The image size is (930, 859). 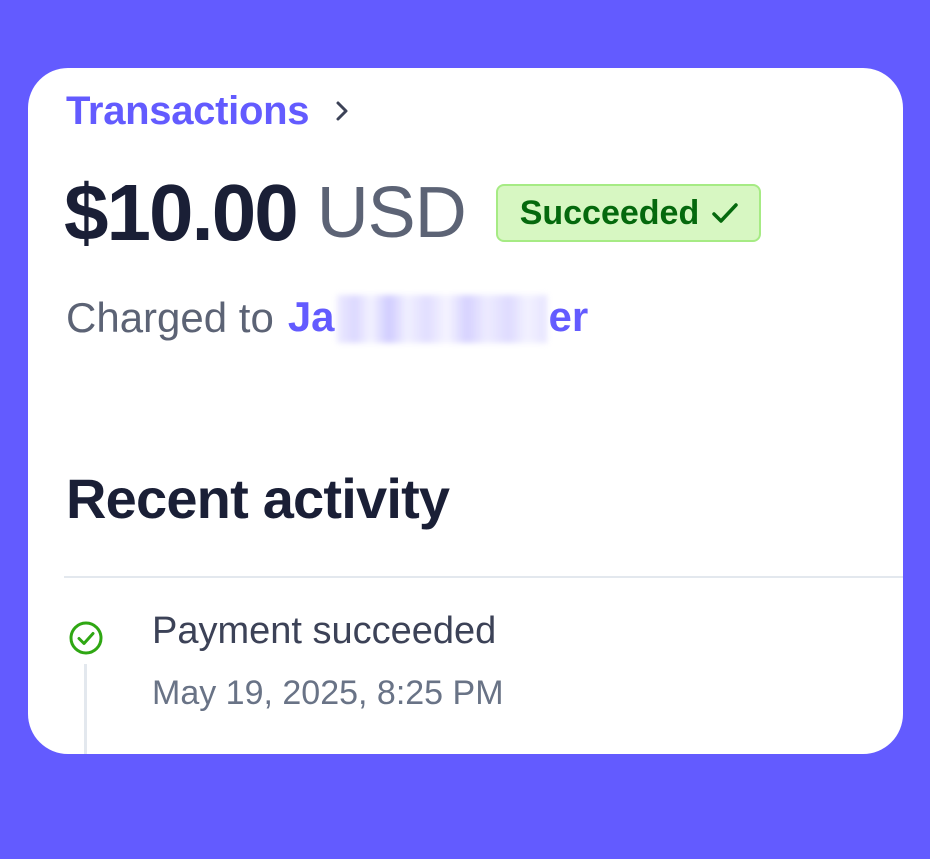 I want to click on amount-value: $10.00, so click(x=181, y=212).